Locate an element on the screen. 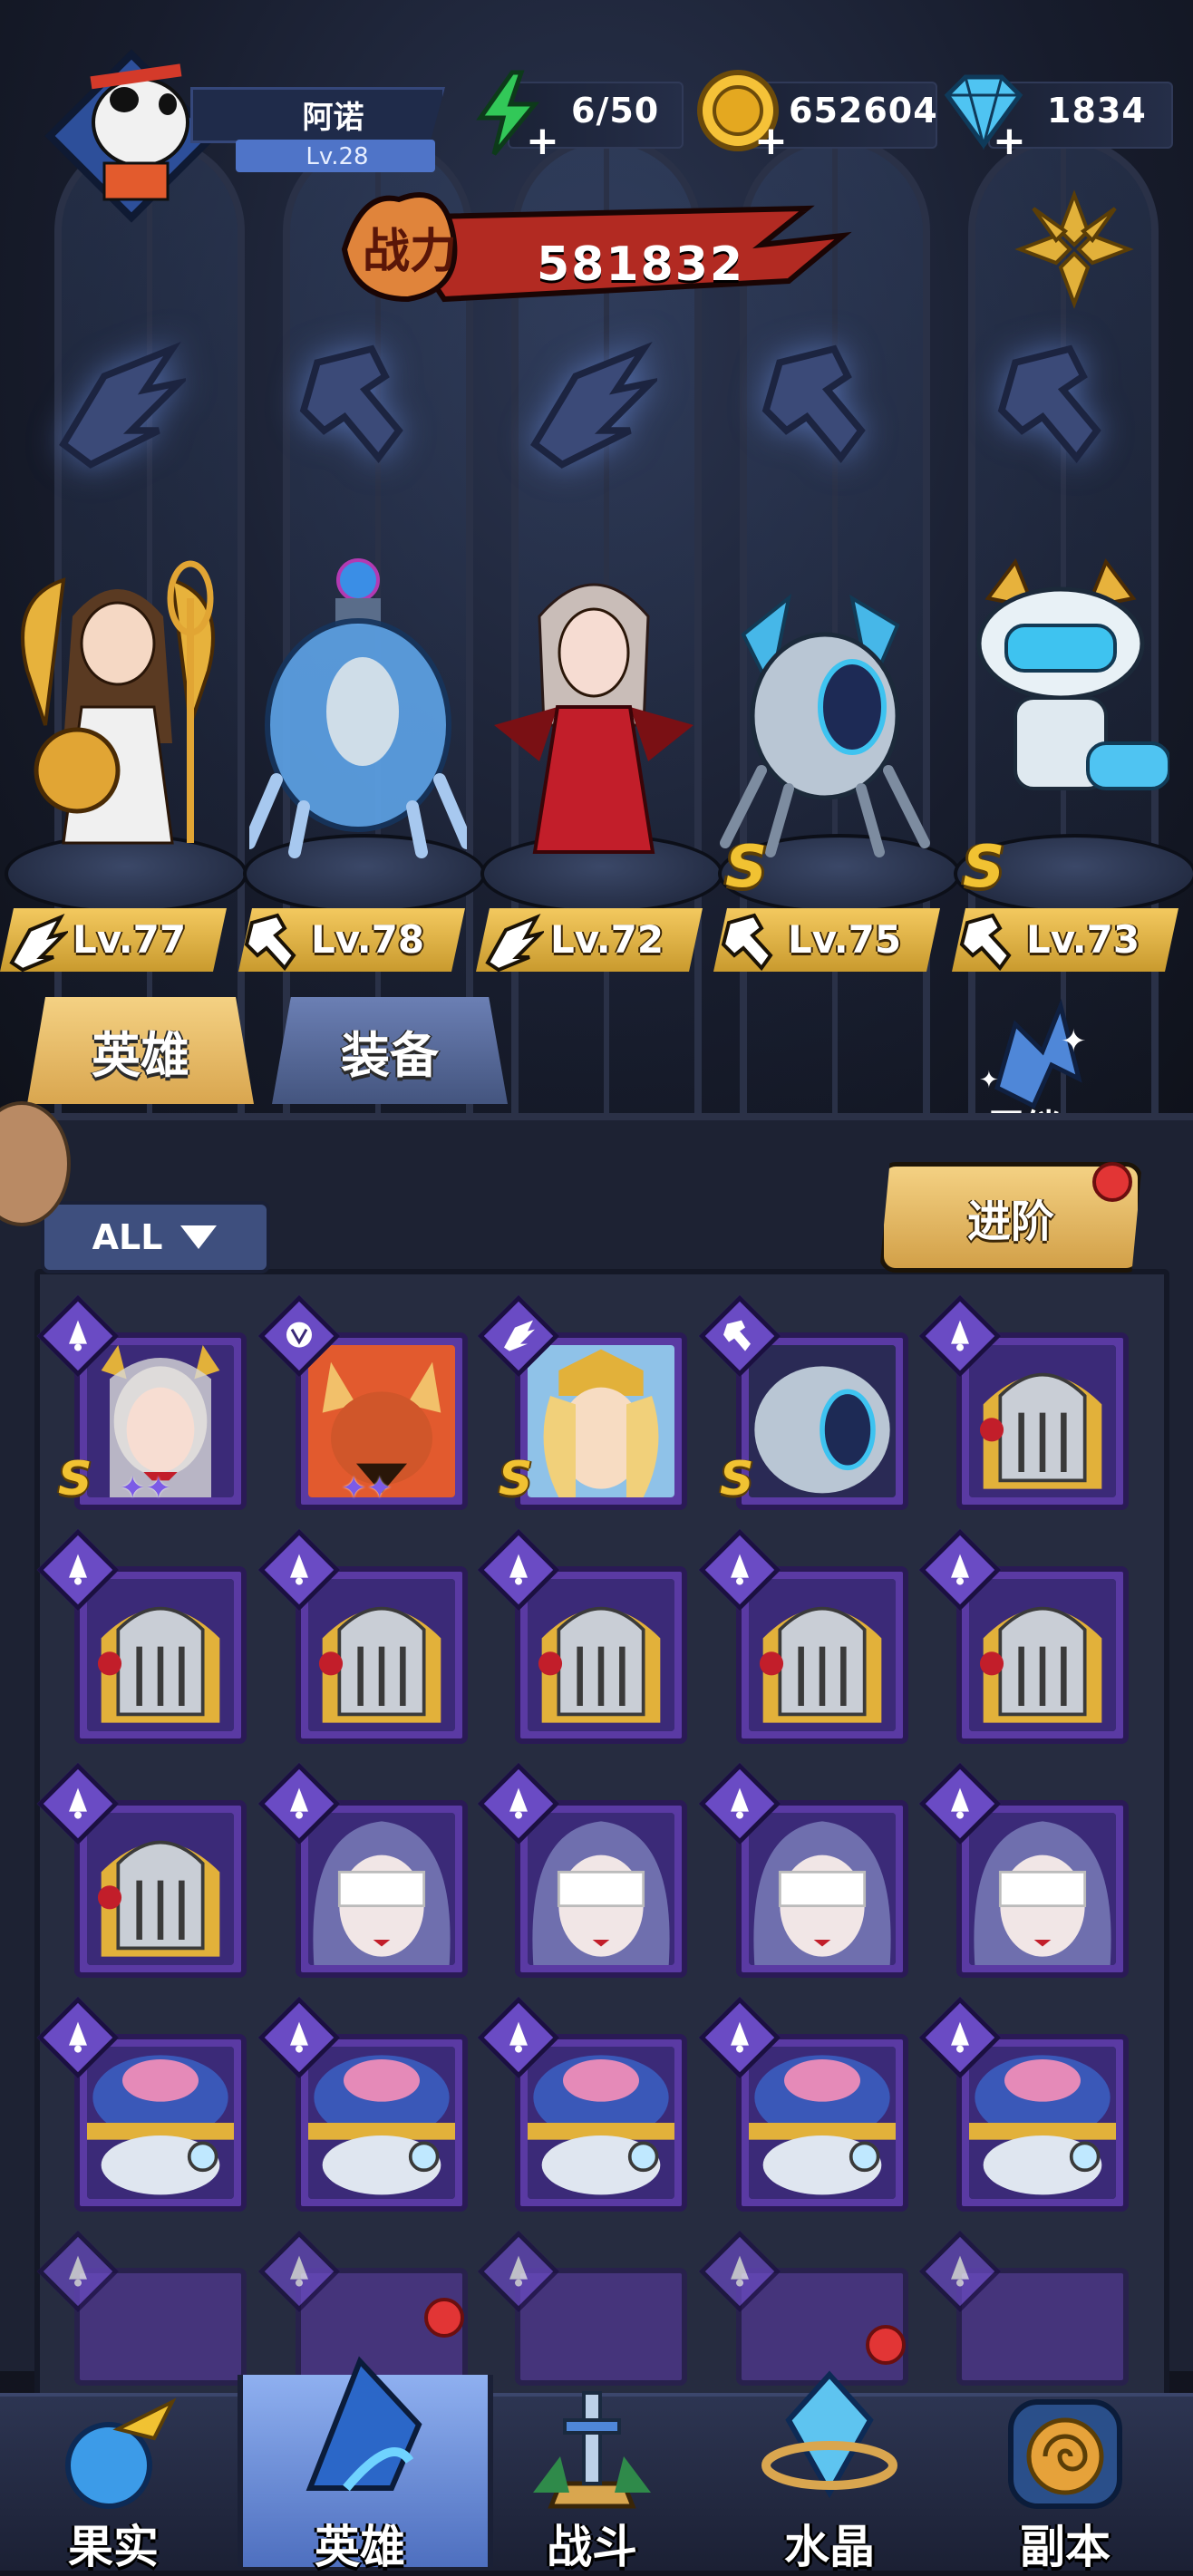  hero-level: Lv.78 is located at coordinates (368, 939).